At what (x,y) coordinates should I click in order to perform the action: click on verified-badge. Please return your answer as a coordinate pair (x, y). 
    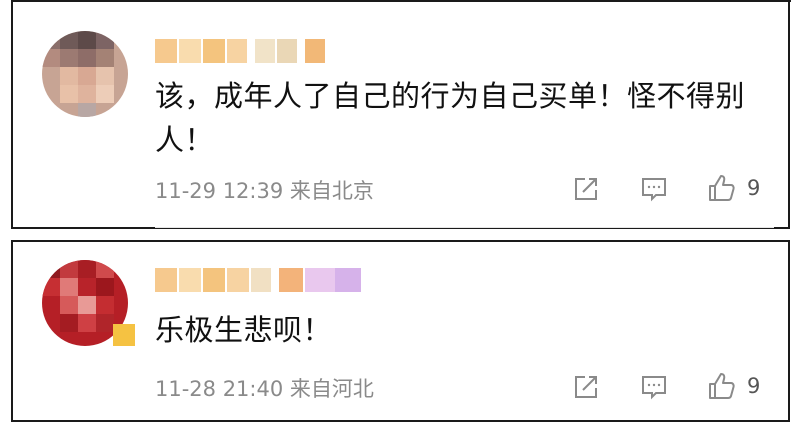
    Looking at the image, I should click on (124, 335).